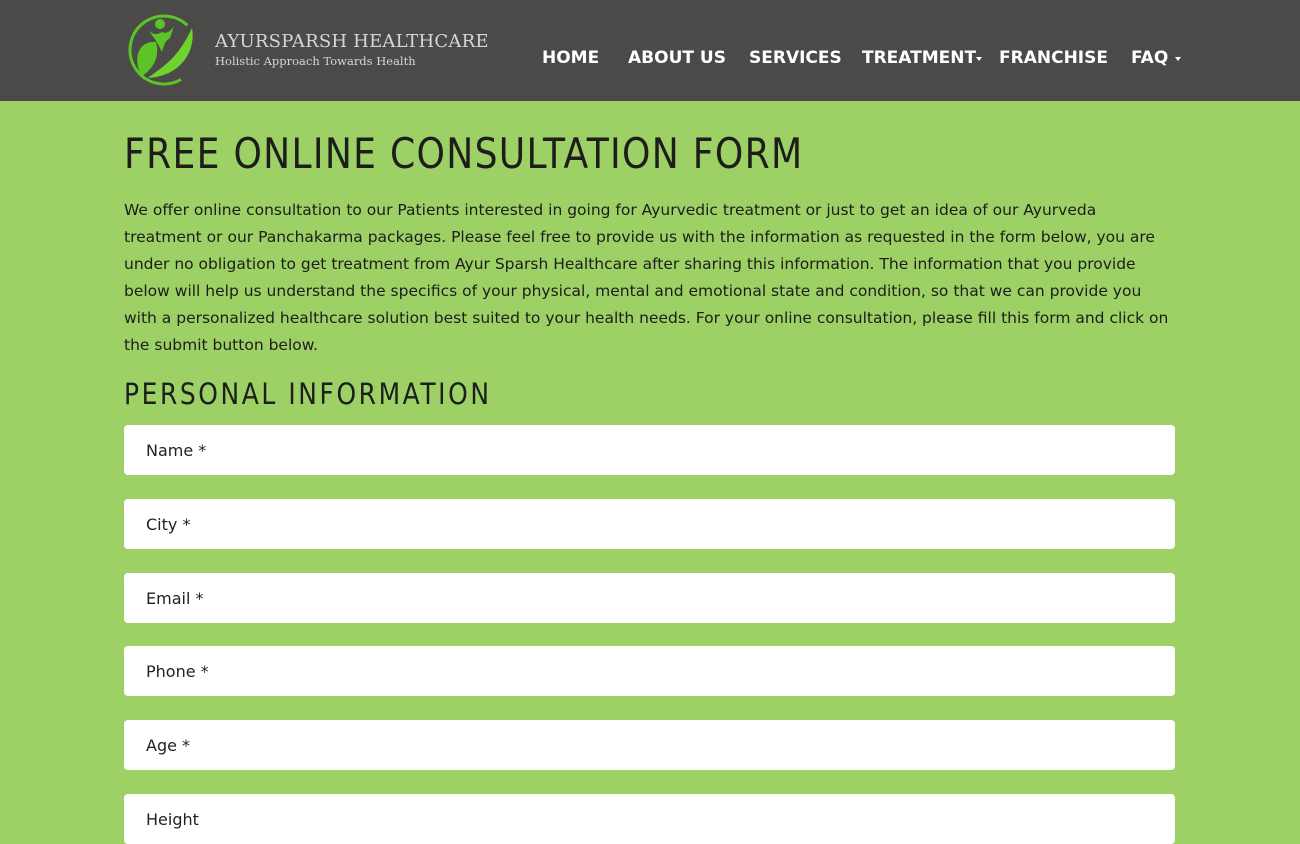 This screenshot has height=844, width=1300. I want to click on brand-name: AYURSPARSH HEALTHCARE, so click(352, 41).